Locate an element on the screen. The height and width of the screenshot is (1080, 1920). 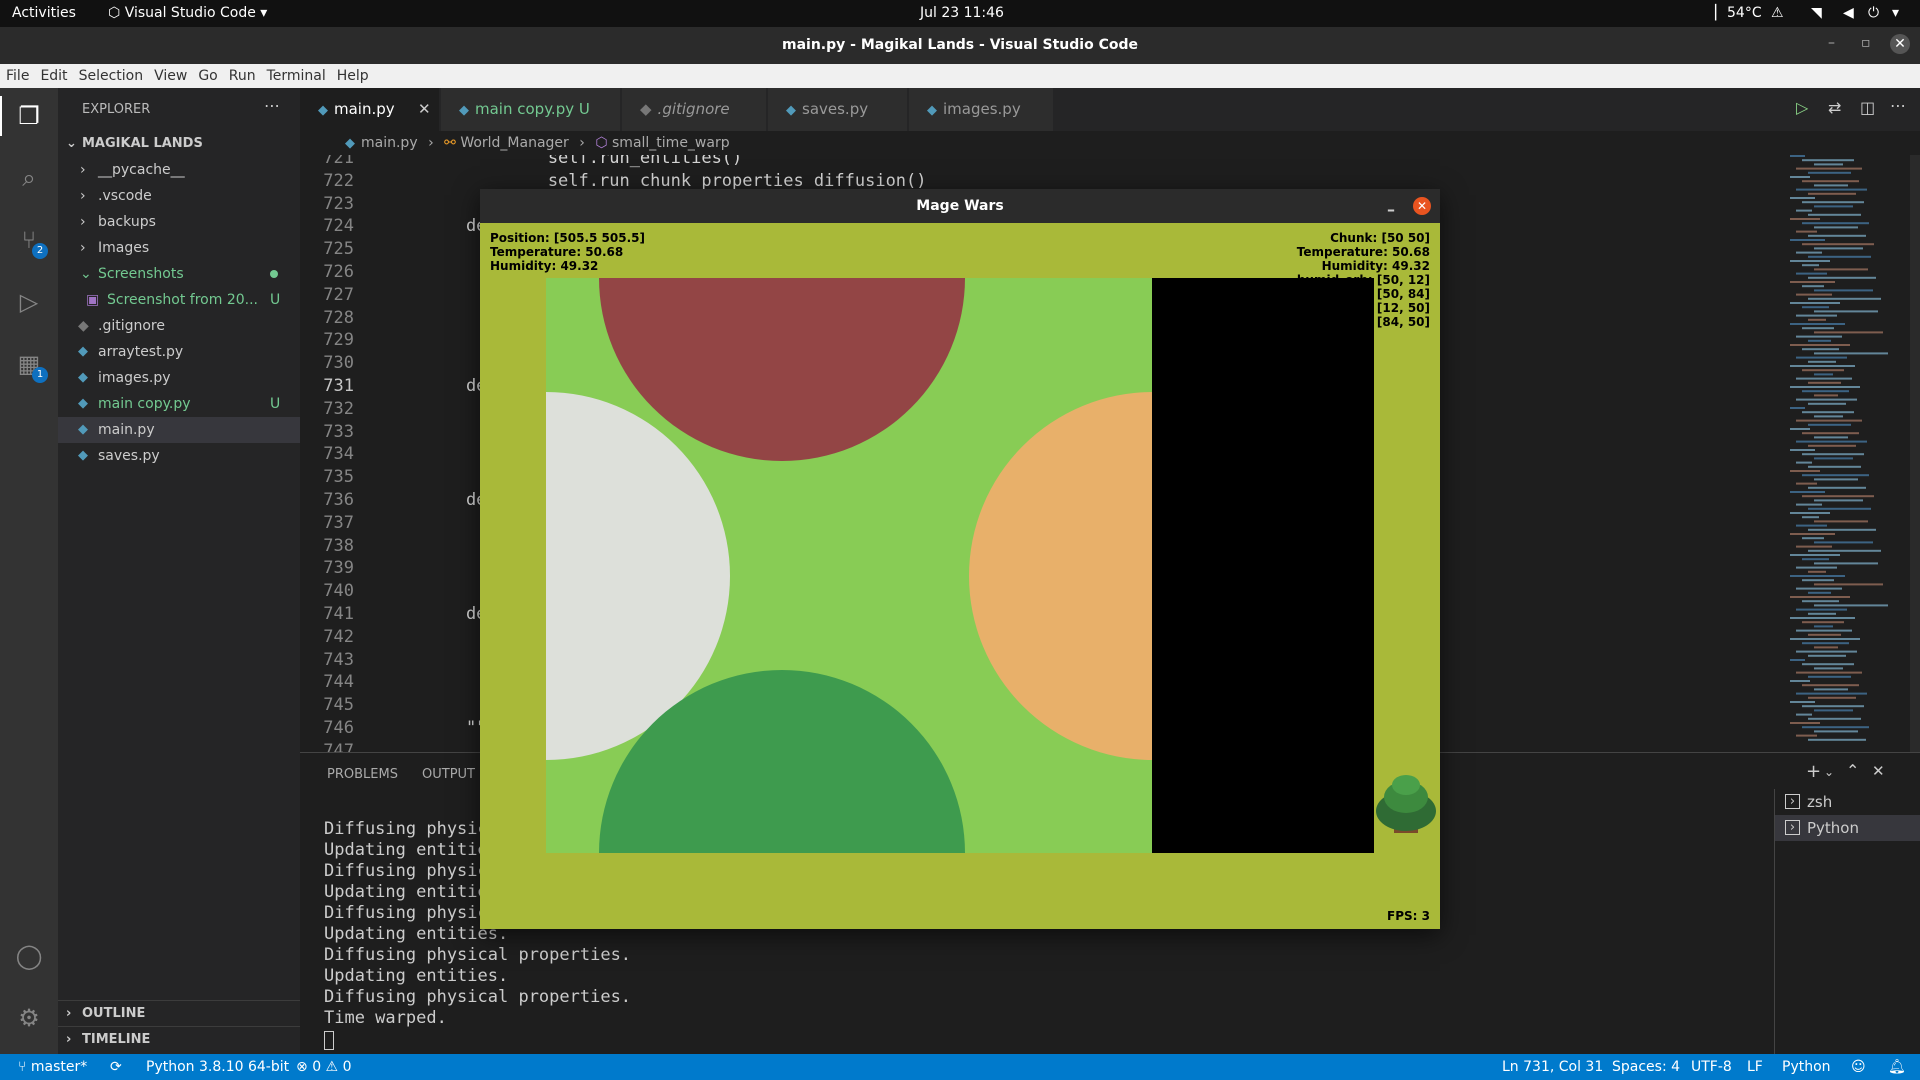
menu-file: File is located at coordinates (17, 74).